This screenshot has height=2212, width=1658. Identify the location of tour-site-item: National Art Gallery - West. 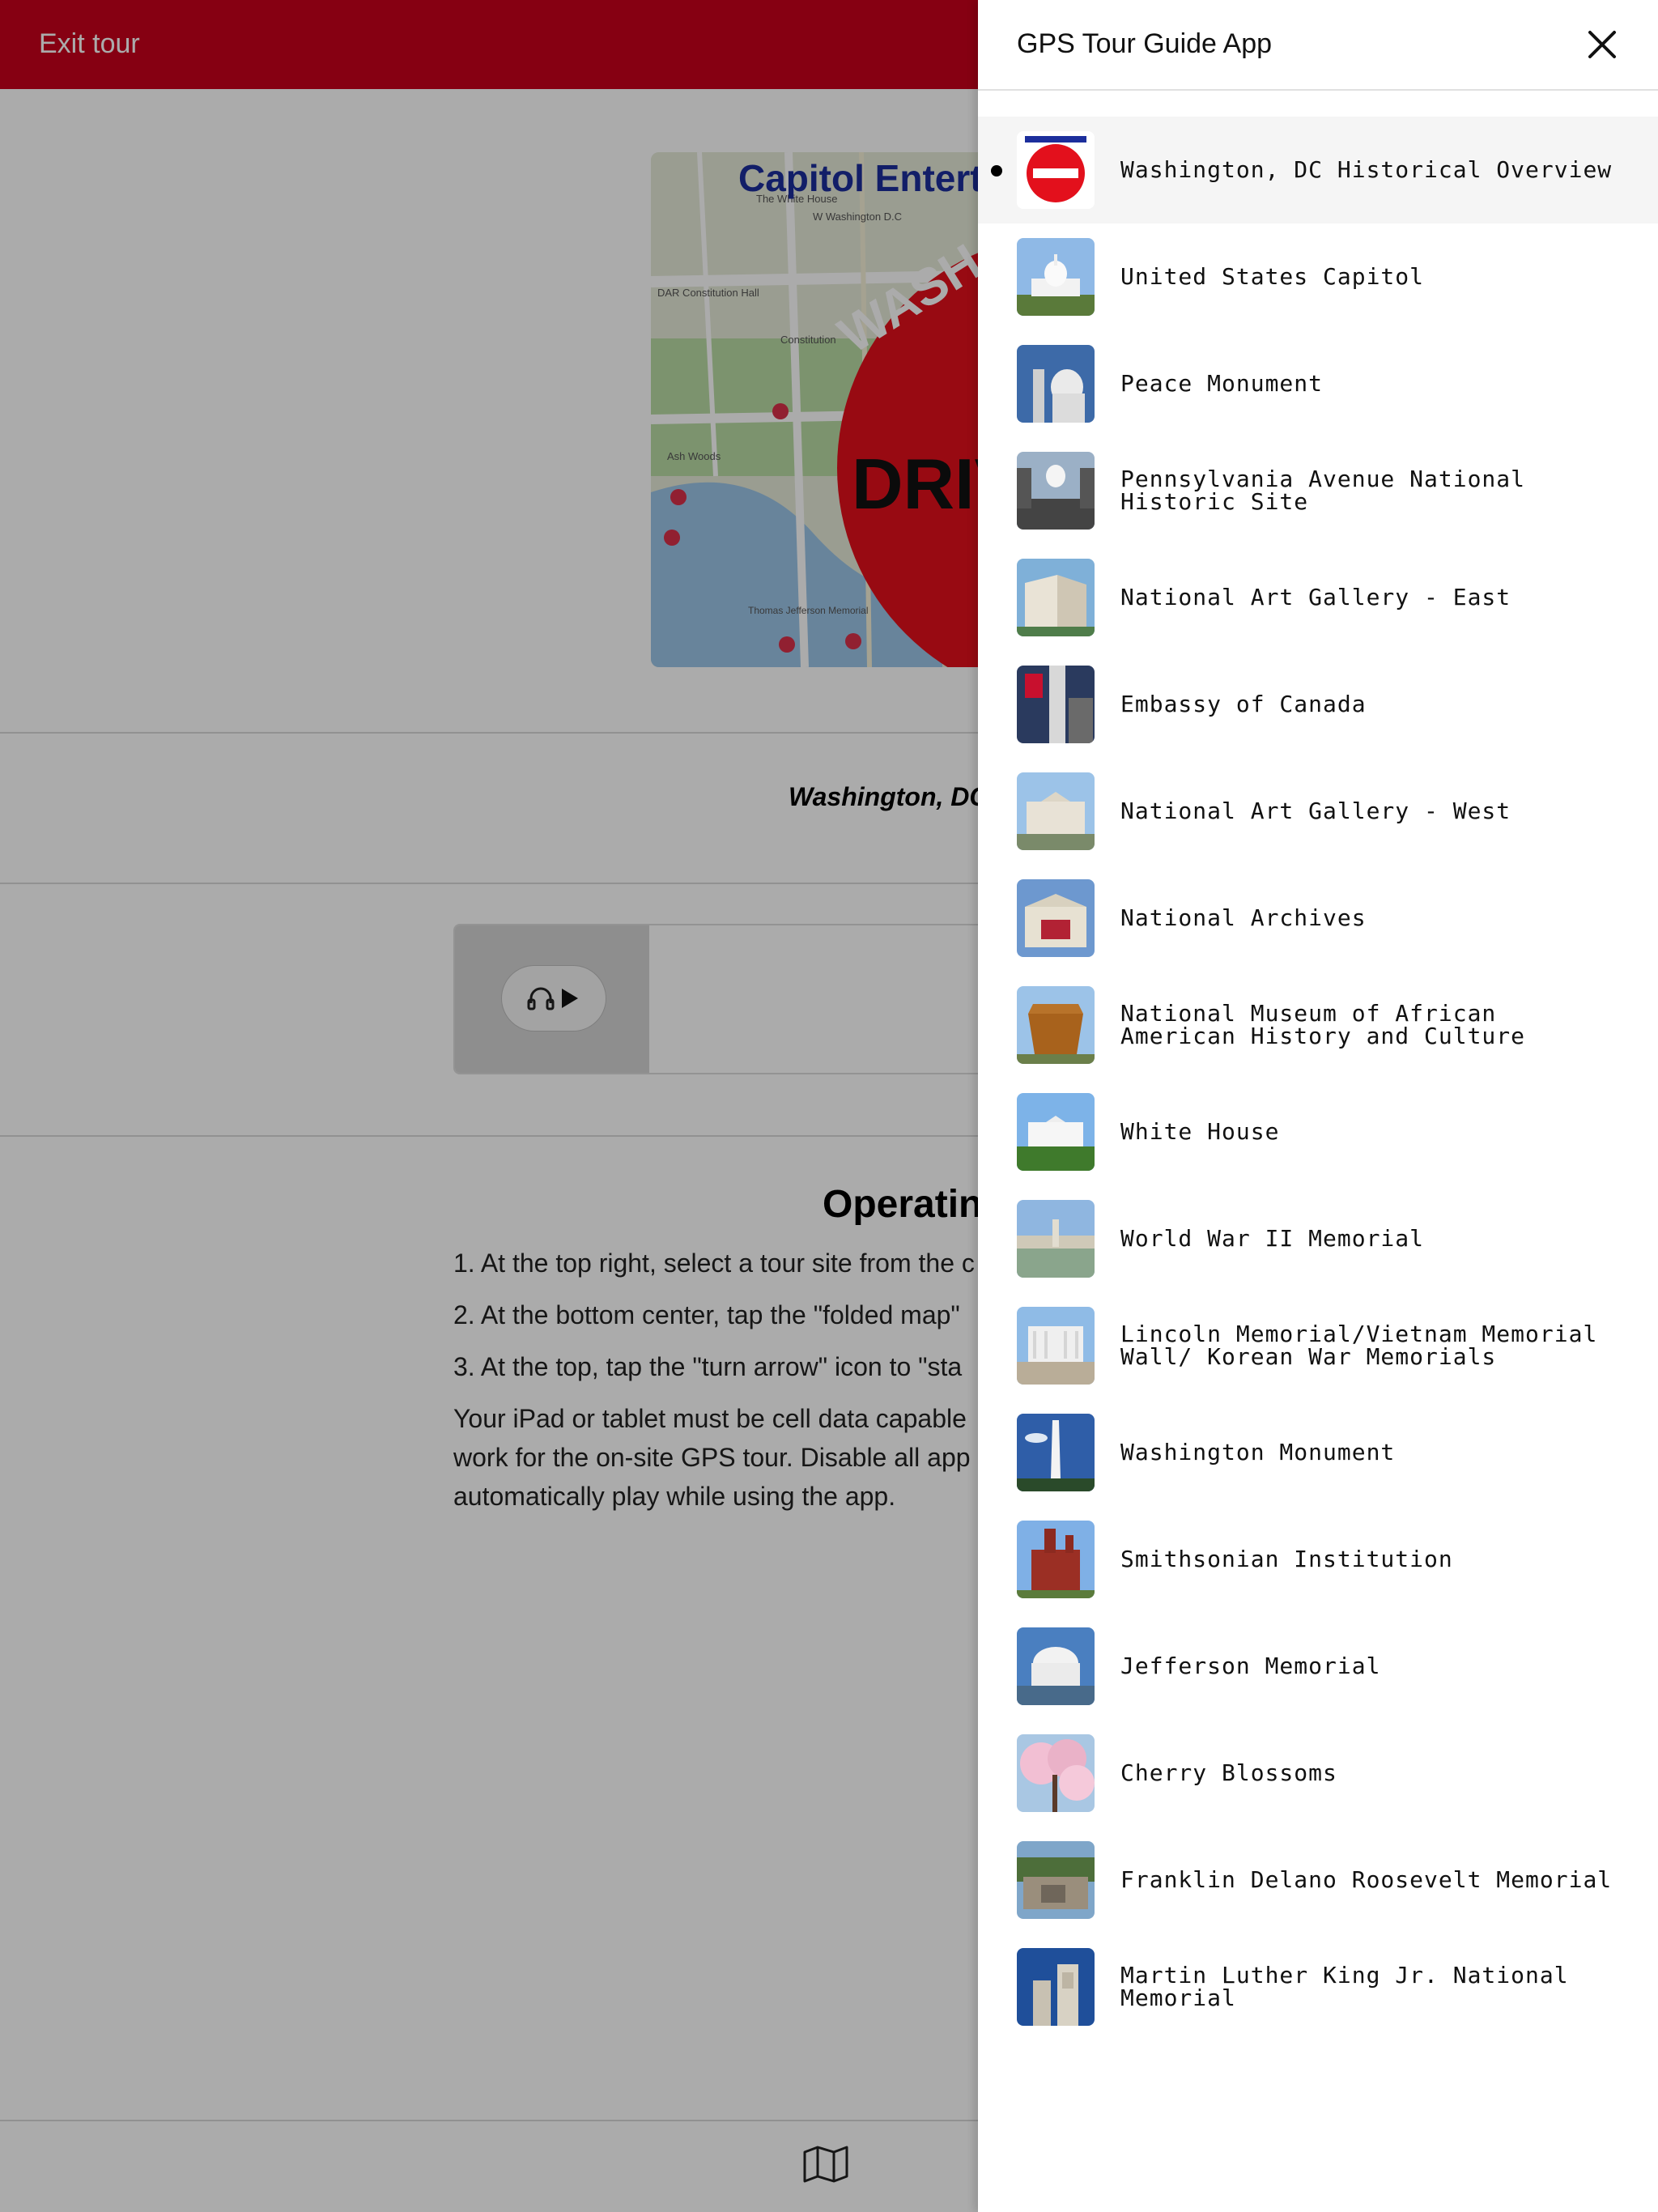
(1318, 812).